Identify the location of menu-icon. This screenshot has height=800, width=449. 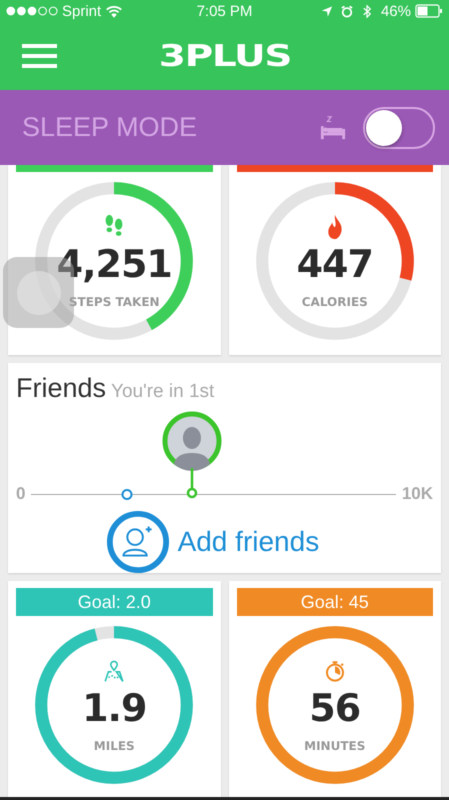
(39, 56).